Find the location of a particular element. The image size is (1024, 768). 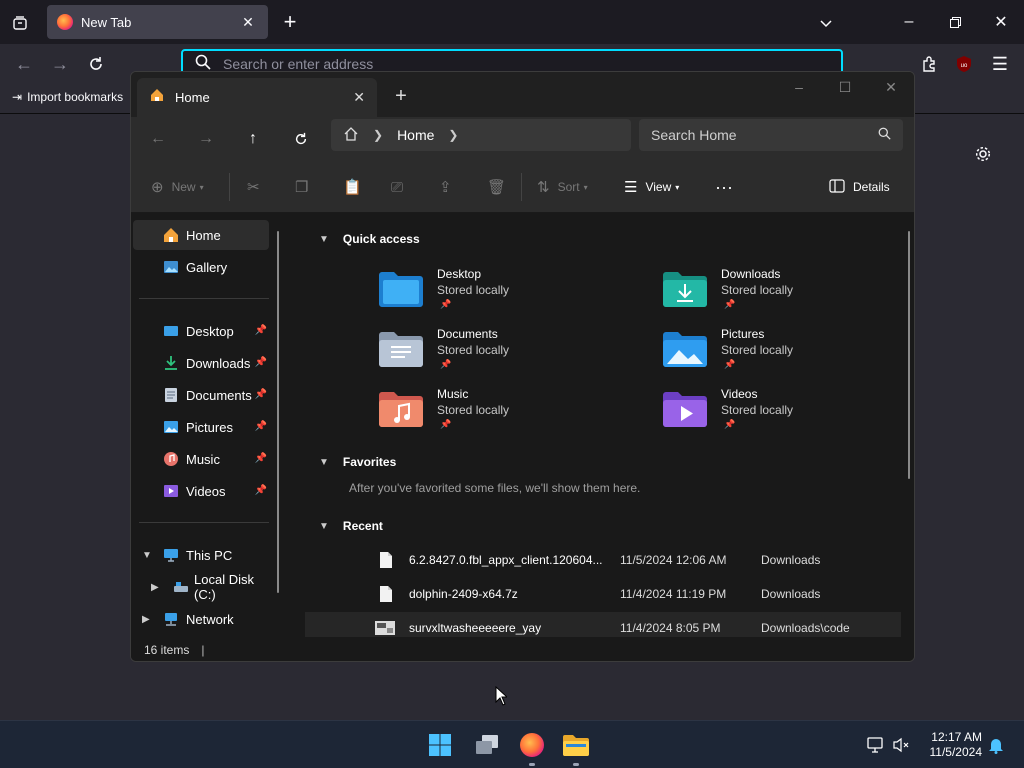

share-icon: ⇪ is located at coordinates (445, 187).